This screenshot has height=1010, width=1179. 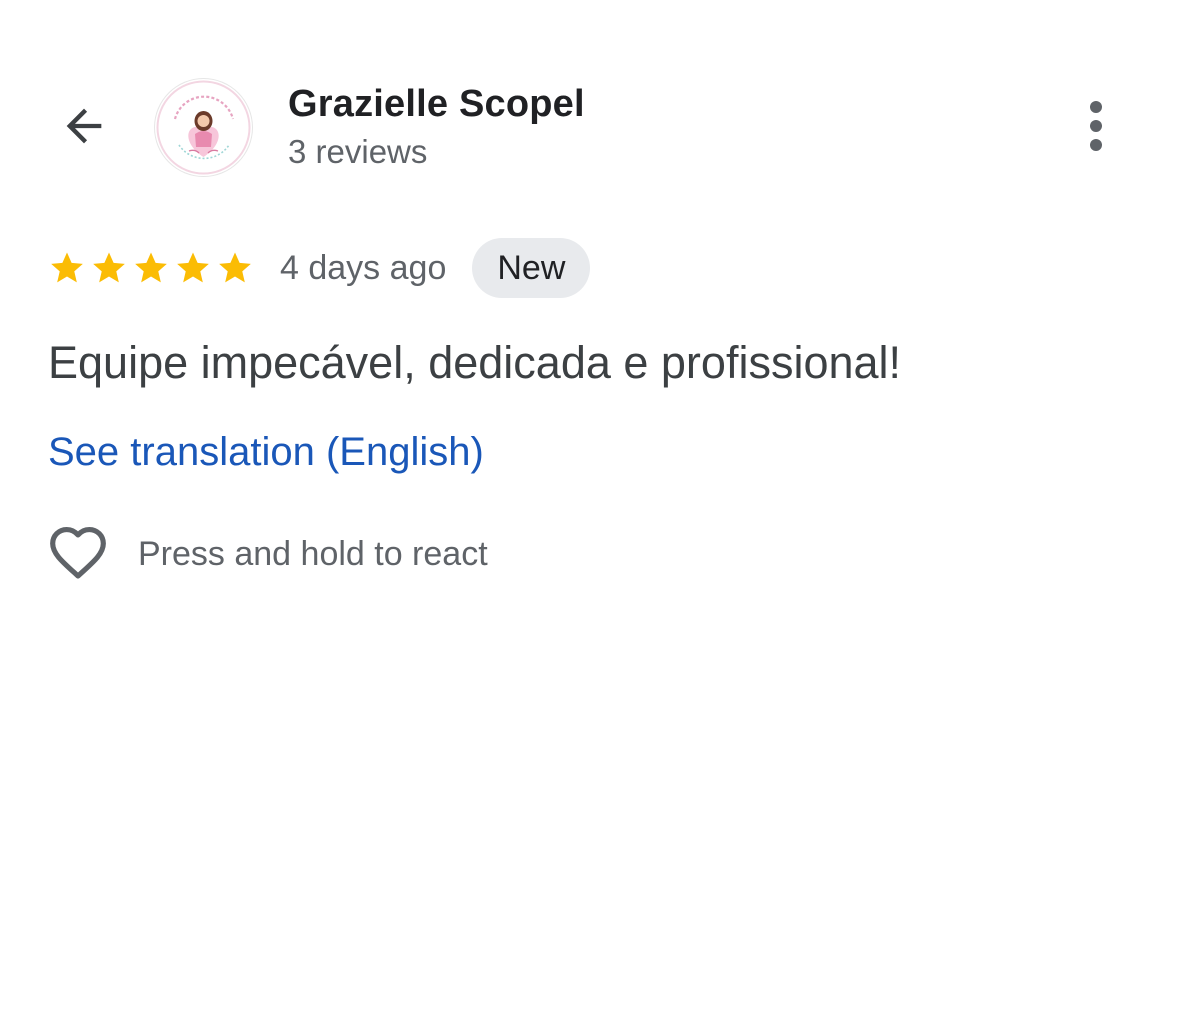 I want to click on more-vertical-icon, so click(x=1096, y=128).